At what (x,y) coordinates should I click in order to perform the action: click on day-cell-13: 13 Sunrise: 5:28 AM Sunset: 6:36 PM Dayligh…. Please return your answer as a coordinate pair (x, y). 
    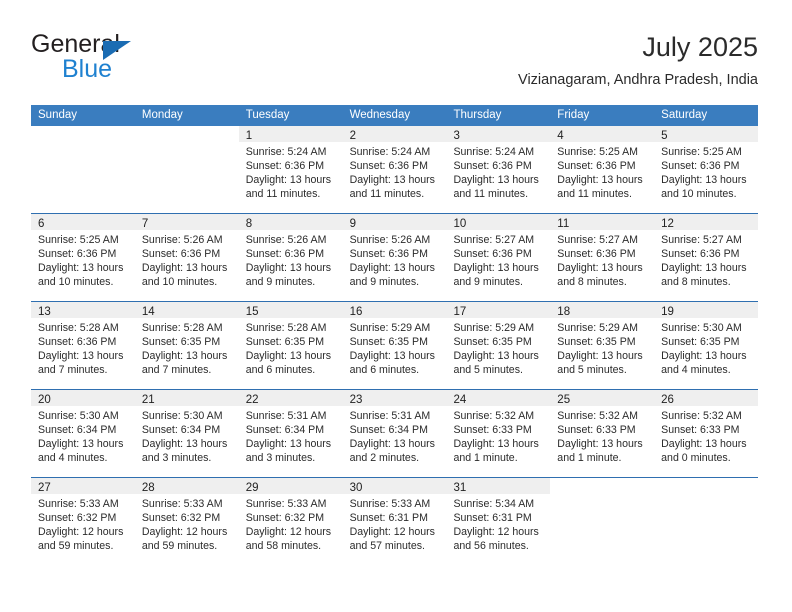
    Looking at the image, I should click on (83, 345).